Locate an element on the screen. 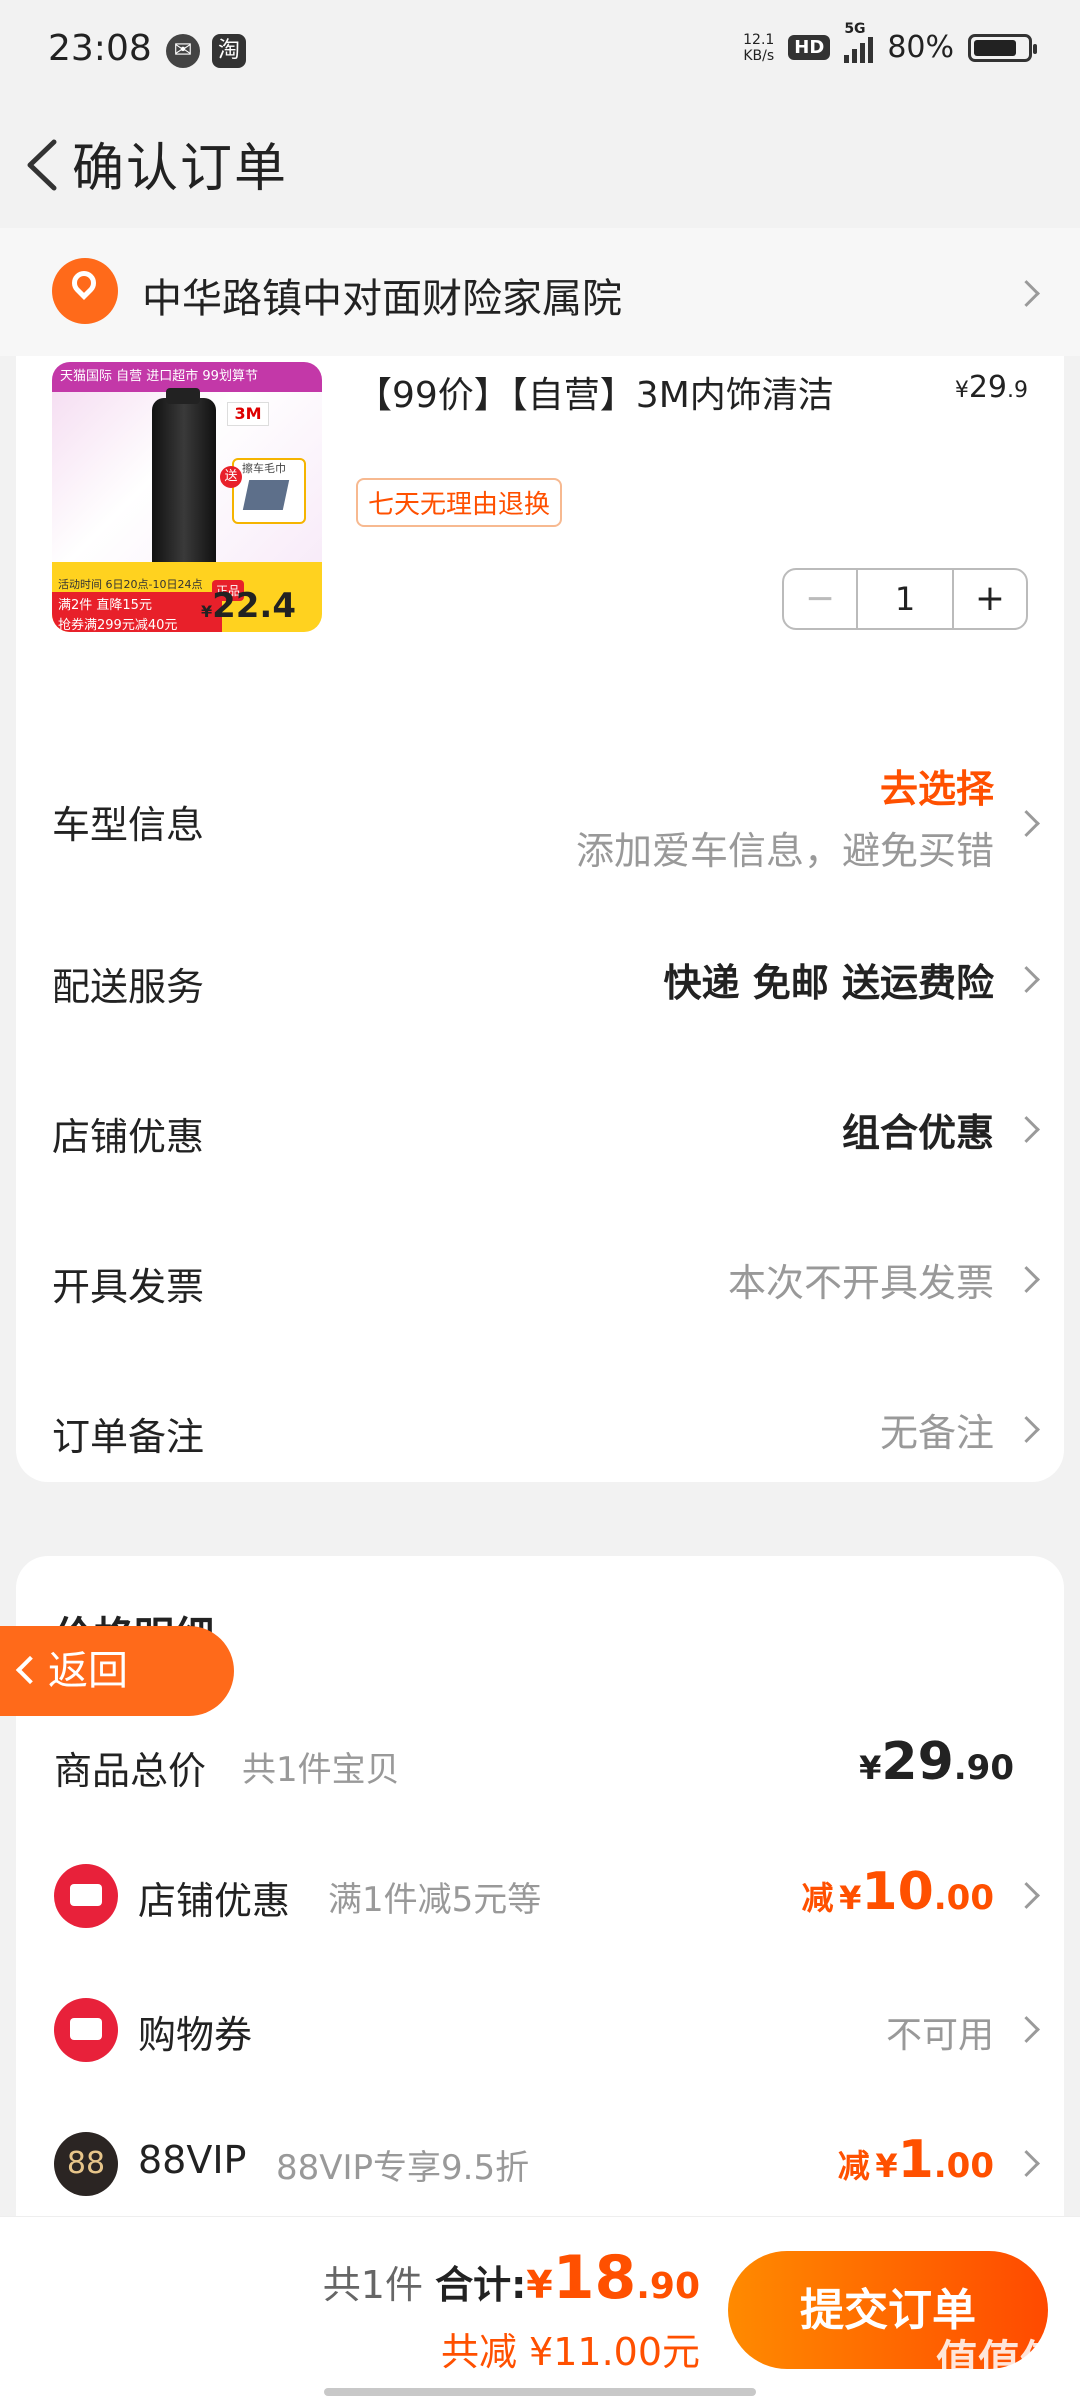  shop-discount-detail-row: 店铺优惠 满1件减5元等 减 ¥10.00 is located at coordinates (540, 1901).